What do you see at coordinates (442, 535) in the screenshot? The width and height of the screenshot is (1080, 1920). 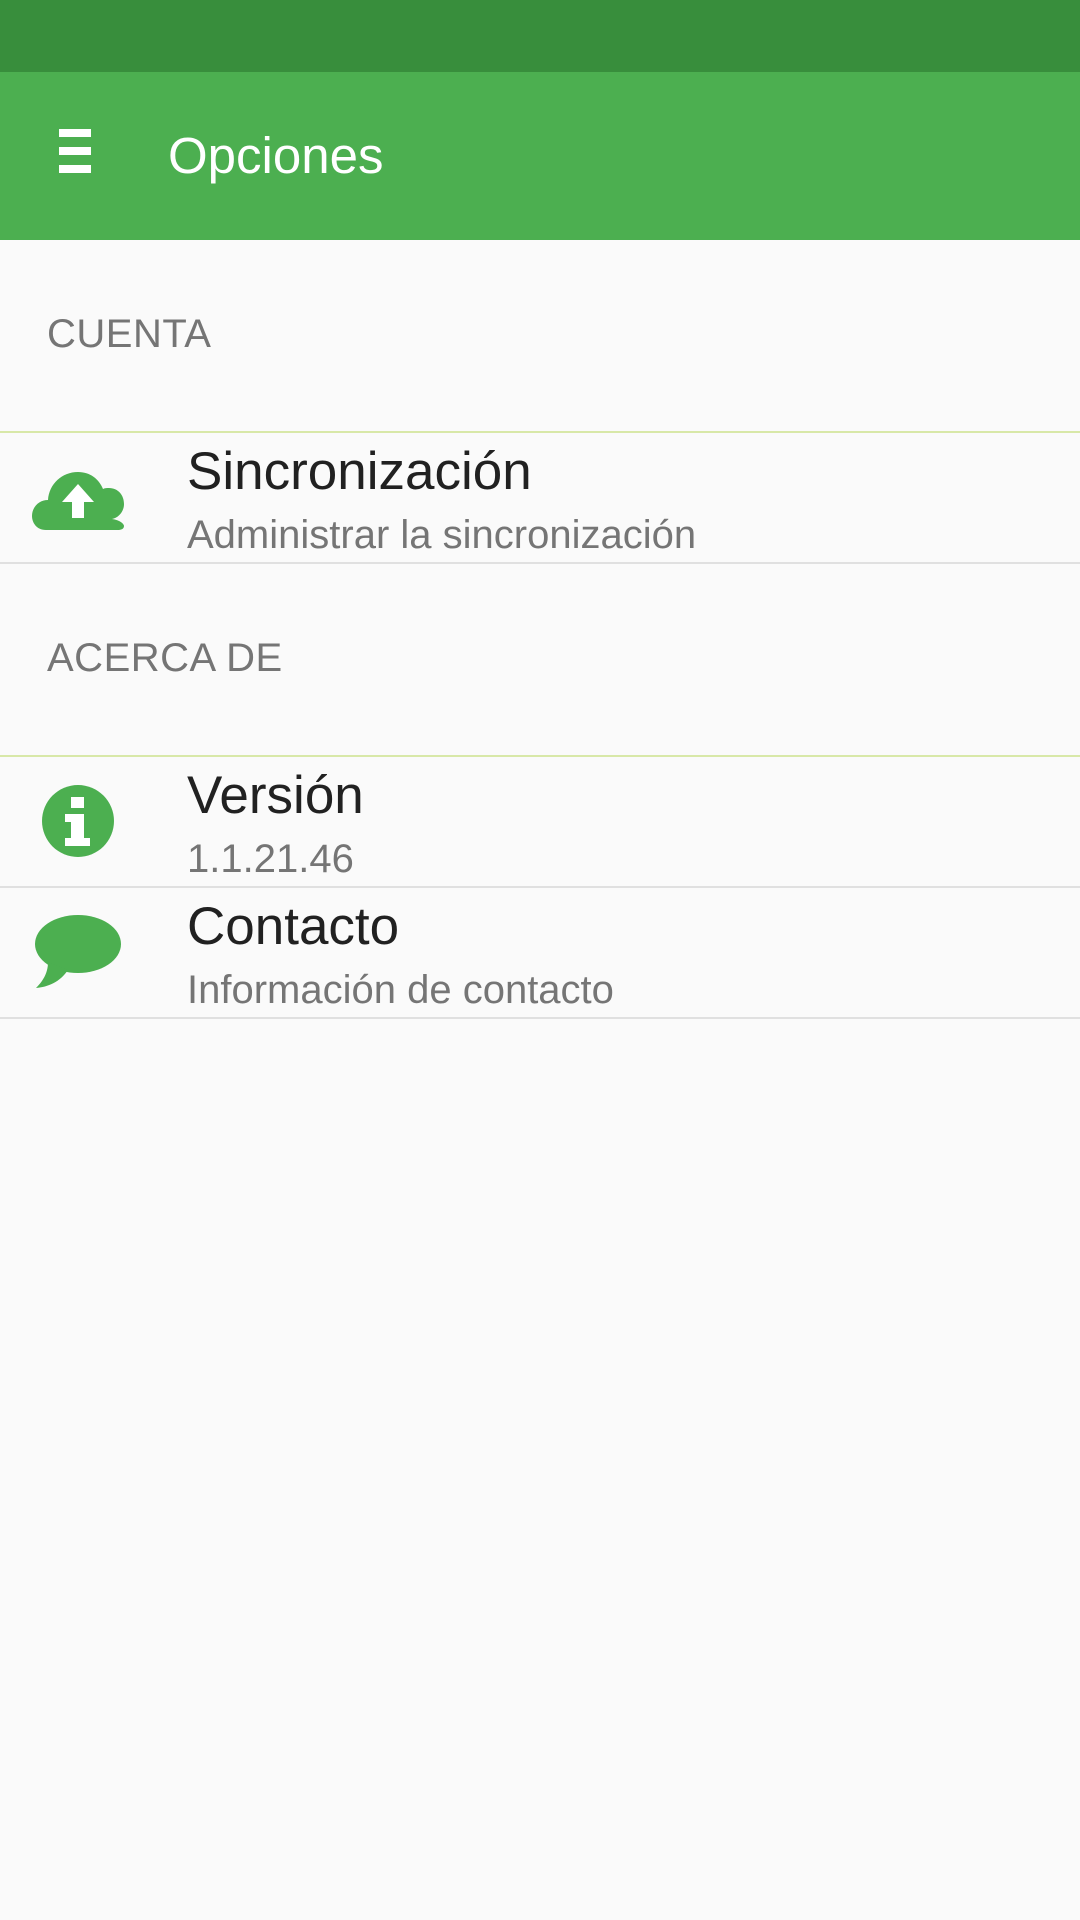 I see `pref-summary: Administrar la sincronización` at bounding box center [442, 535].